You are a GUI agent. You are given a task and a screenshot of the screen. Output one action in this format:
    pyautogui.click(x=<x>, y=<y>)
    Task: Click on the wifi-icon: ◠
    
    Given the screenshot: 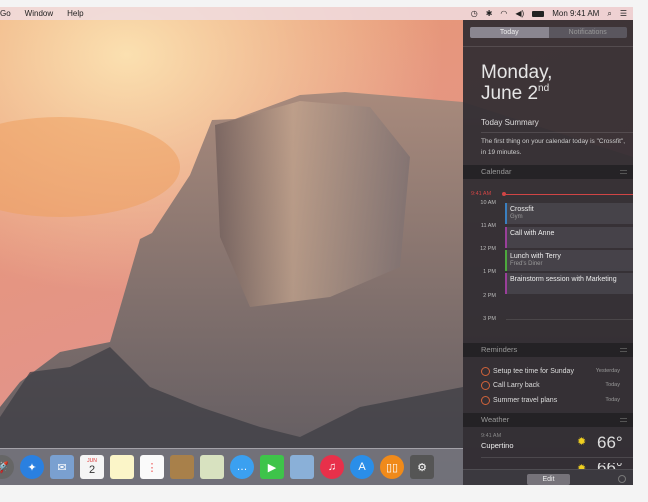 What is the action you would take?
    pyautogui.click(x=503, y=13)
    